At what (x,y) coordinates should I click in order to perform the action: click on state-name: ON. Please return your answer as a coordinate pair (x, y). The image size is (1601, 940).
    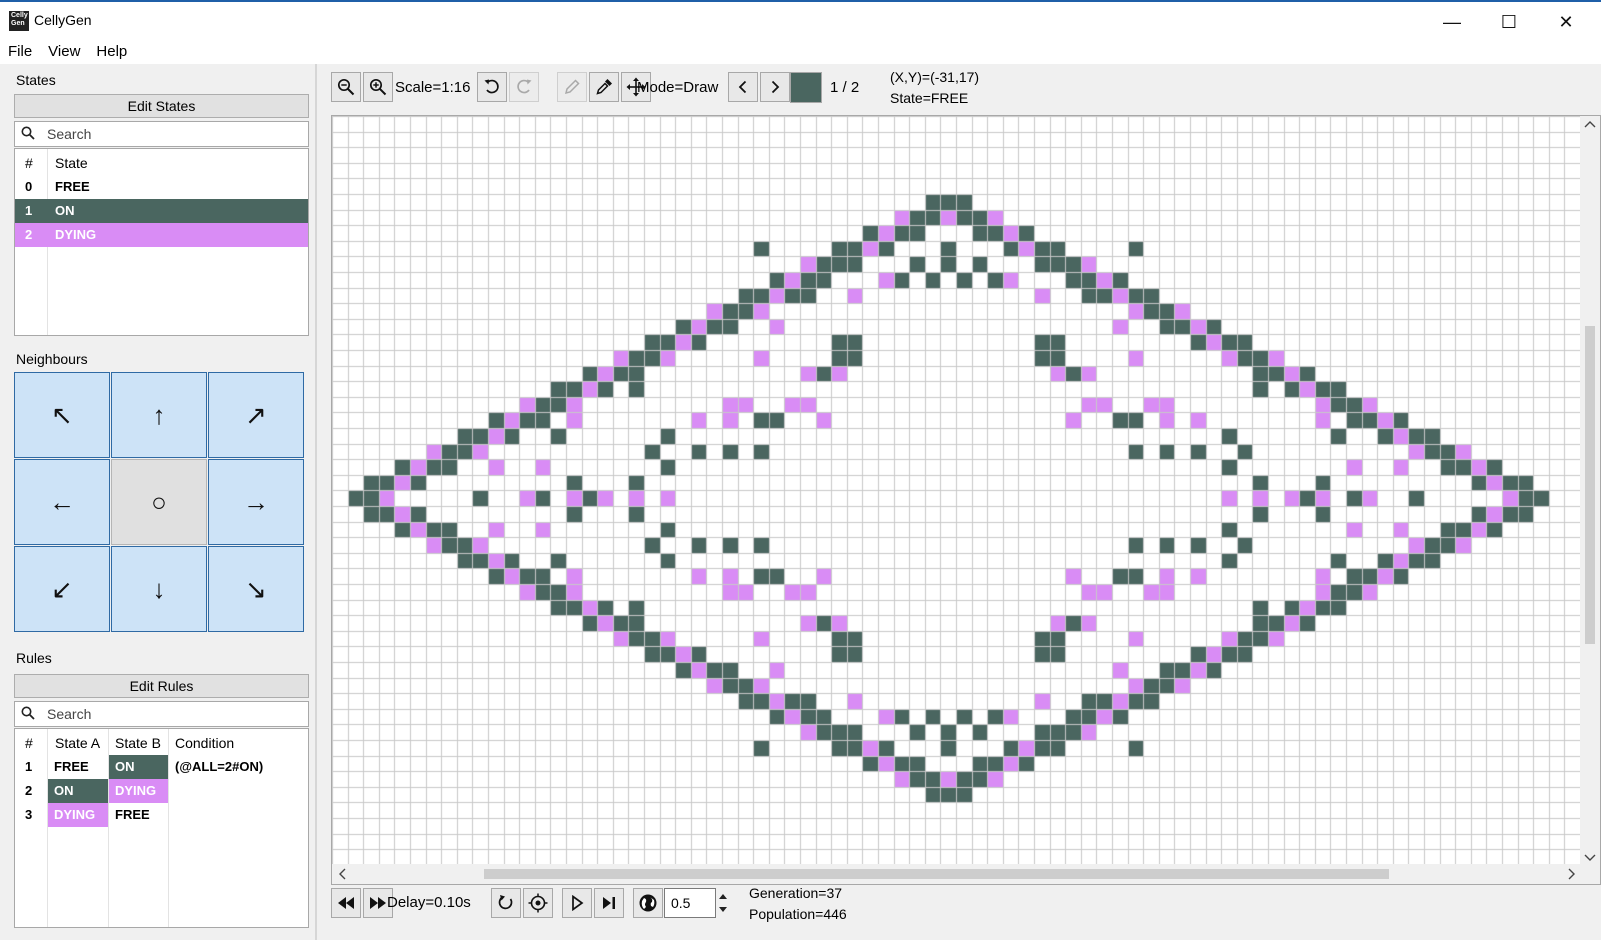
    Looking at the image, I should click on (65, 210).